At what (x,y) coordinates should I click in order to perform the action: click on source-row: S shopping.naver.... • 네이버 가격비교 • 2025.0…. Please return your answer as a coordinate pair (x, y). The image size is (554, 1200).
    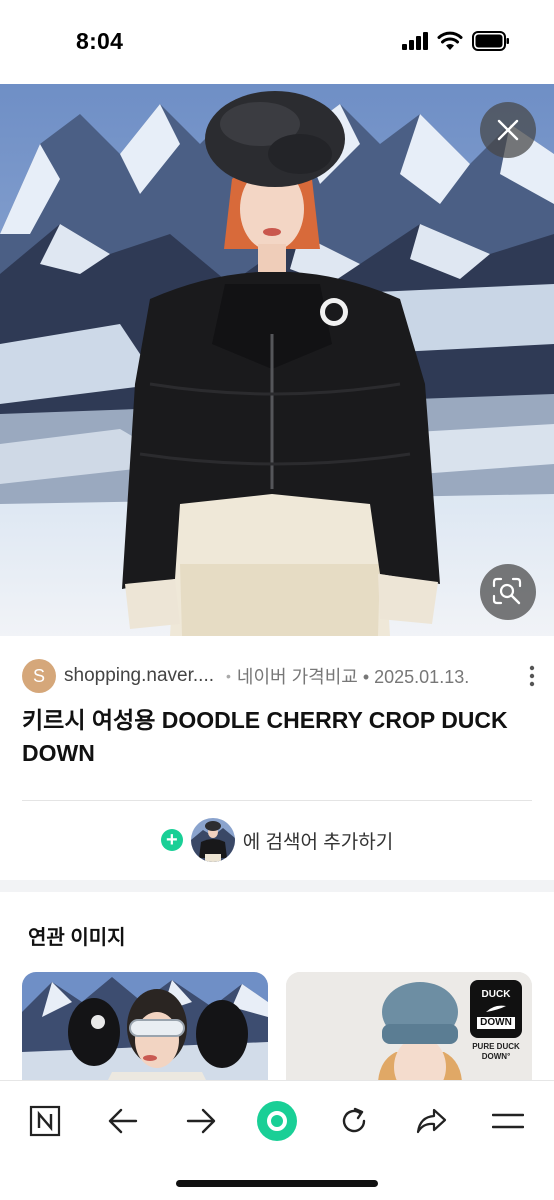
    Looking at the image, I should click on (282, 676).